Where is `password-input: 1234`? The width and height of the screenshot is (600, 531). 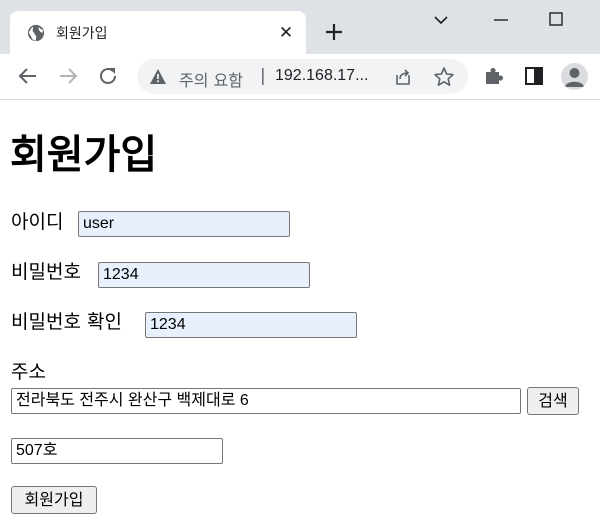 password-input: 1234 is located at coordinates (204, 275).